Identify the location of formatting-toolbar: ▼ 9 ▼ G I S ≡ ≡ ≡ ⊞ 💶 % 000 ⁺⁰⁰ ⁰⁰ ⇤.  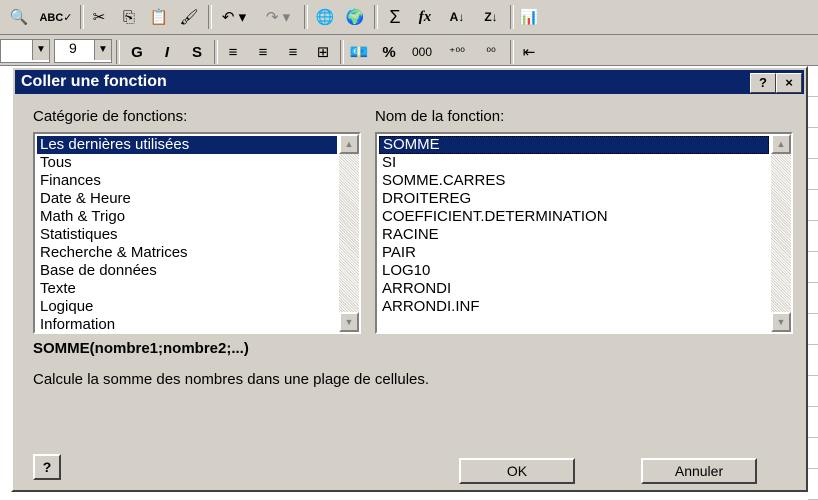
(409, 50).